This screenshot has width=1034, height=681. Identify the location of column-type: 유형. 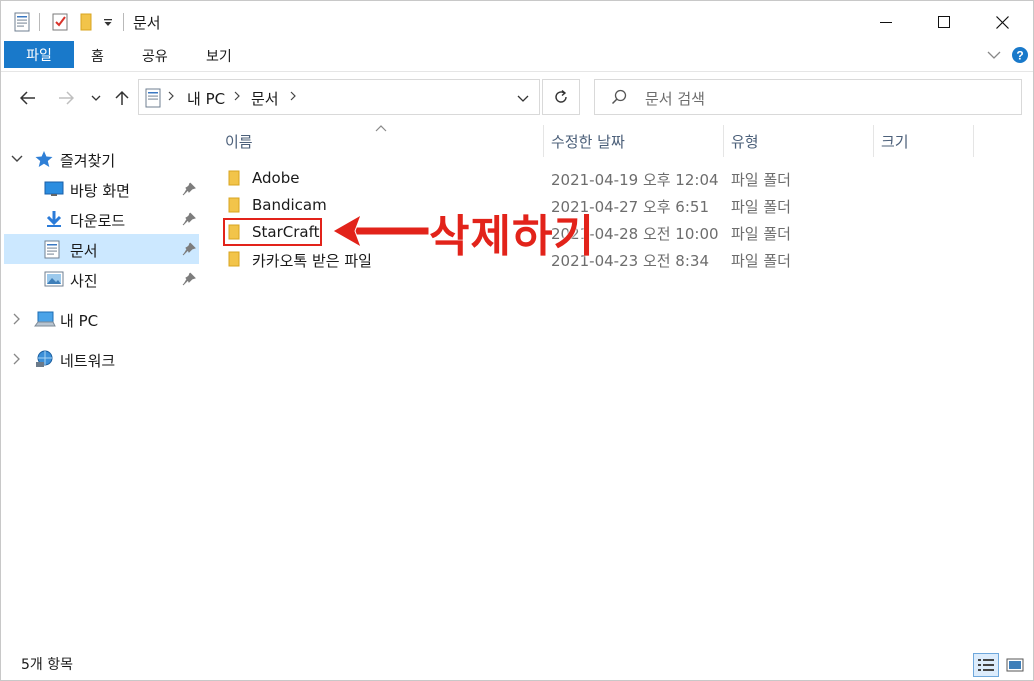
(745, 141).